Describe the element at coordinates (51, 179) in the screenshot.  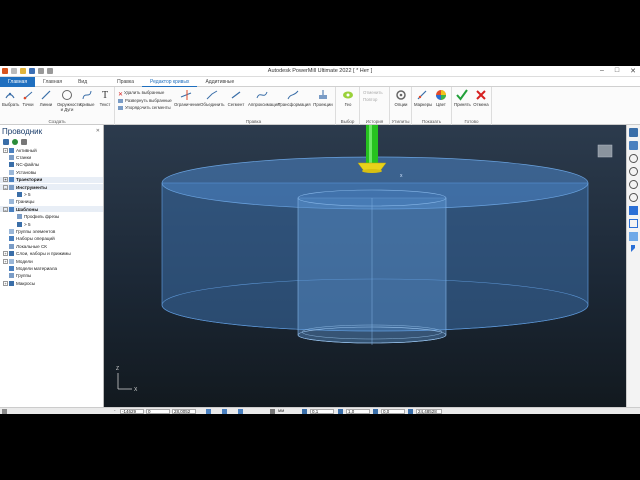
I see `tree-item: + Траектории` at that location.